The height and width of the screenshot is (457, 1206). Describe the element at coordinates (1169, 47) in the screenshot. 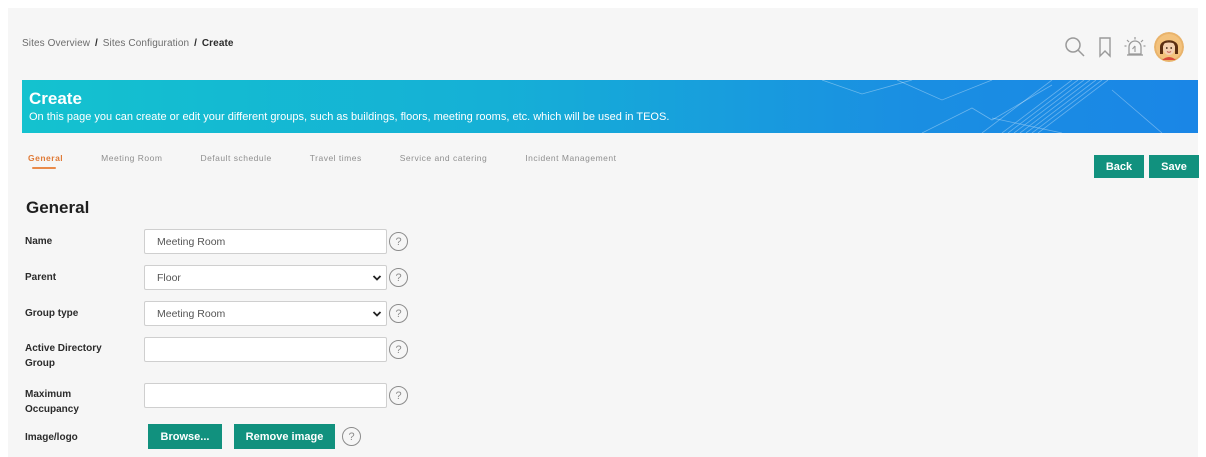

I see `avatar` at that location.